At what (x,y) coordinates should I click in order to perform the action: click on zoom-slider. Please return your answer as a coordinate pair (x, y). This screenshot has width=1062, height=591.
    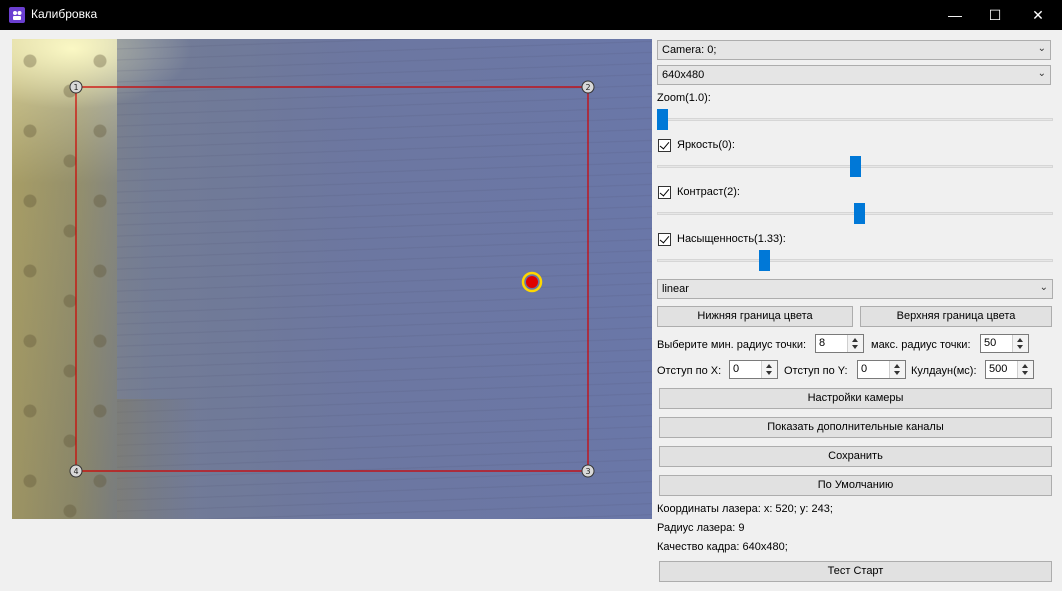
    Looking at the image, I should click on (855, 120).